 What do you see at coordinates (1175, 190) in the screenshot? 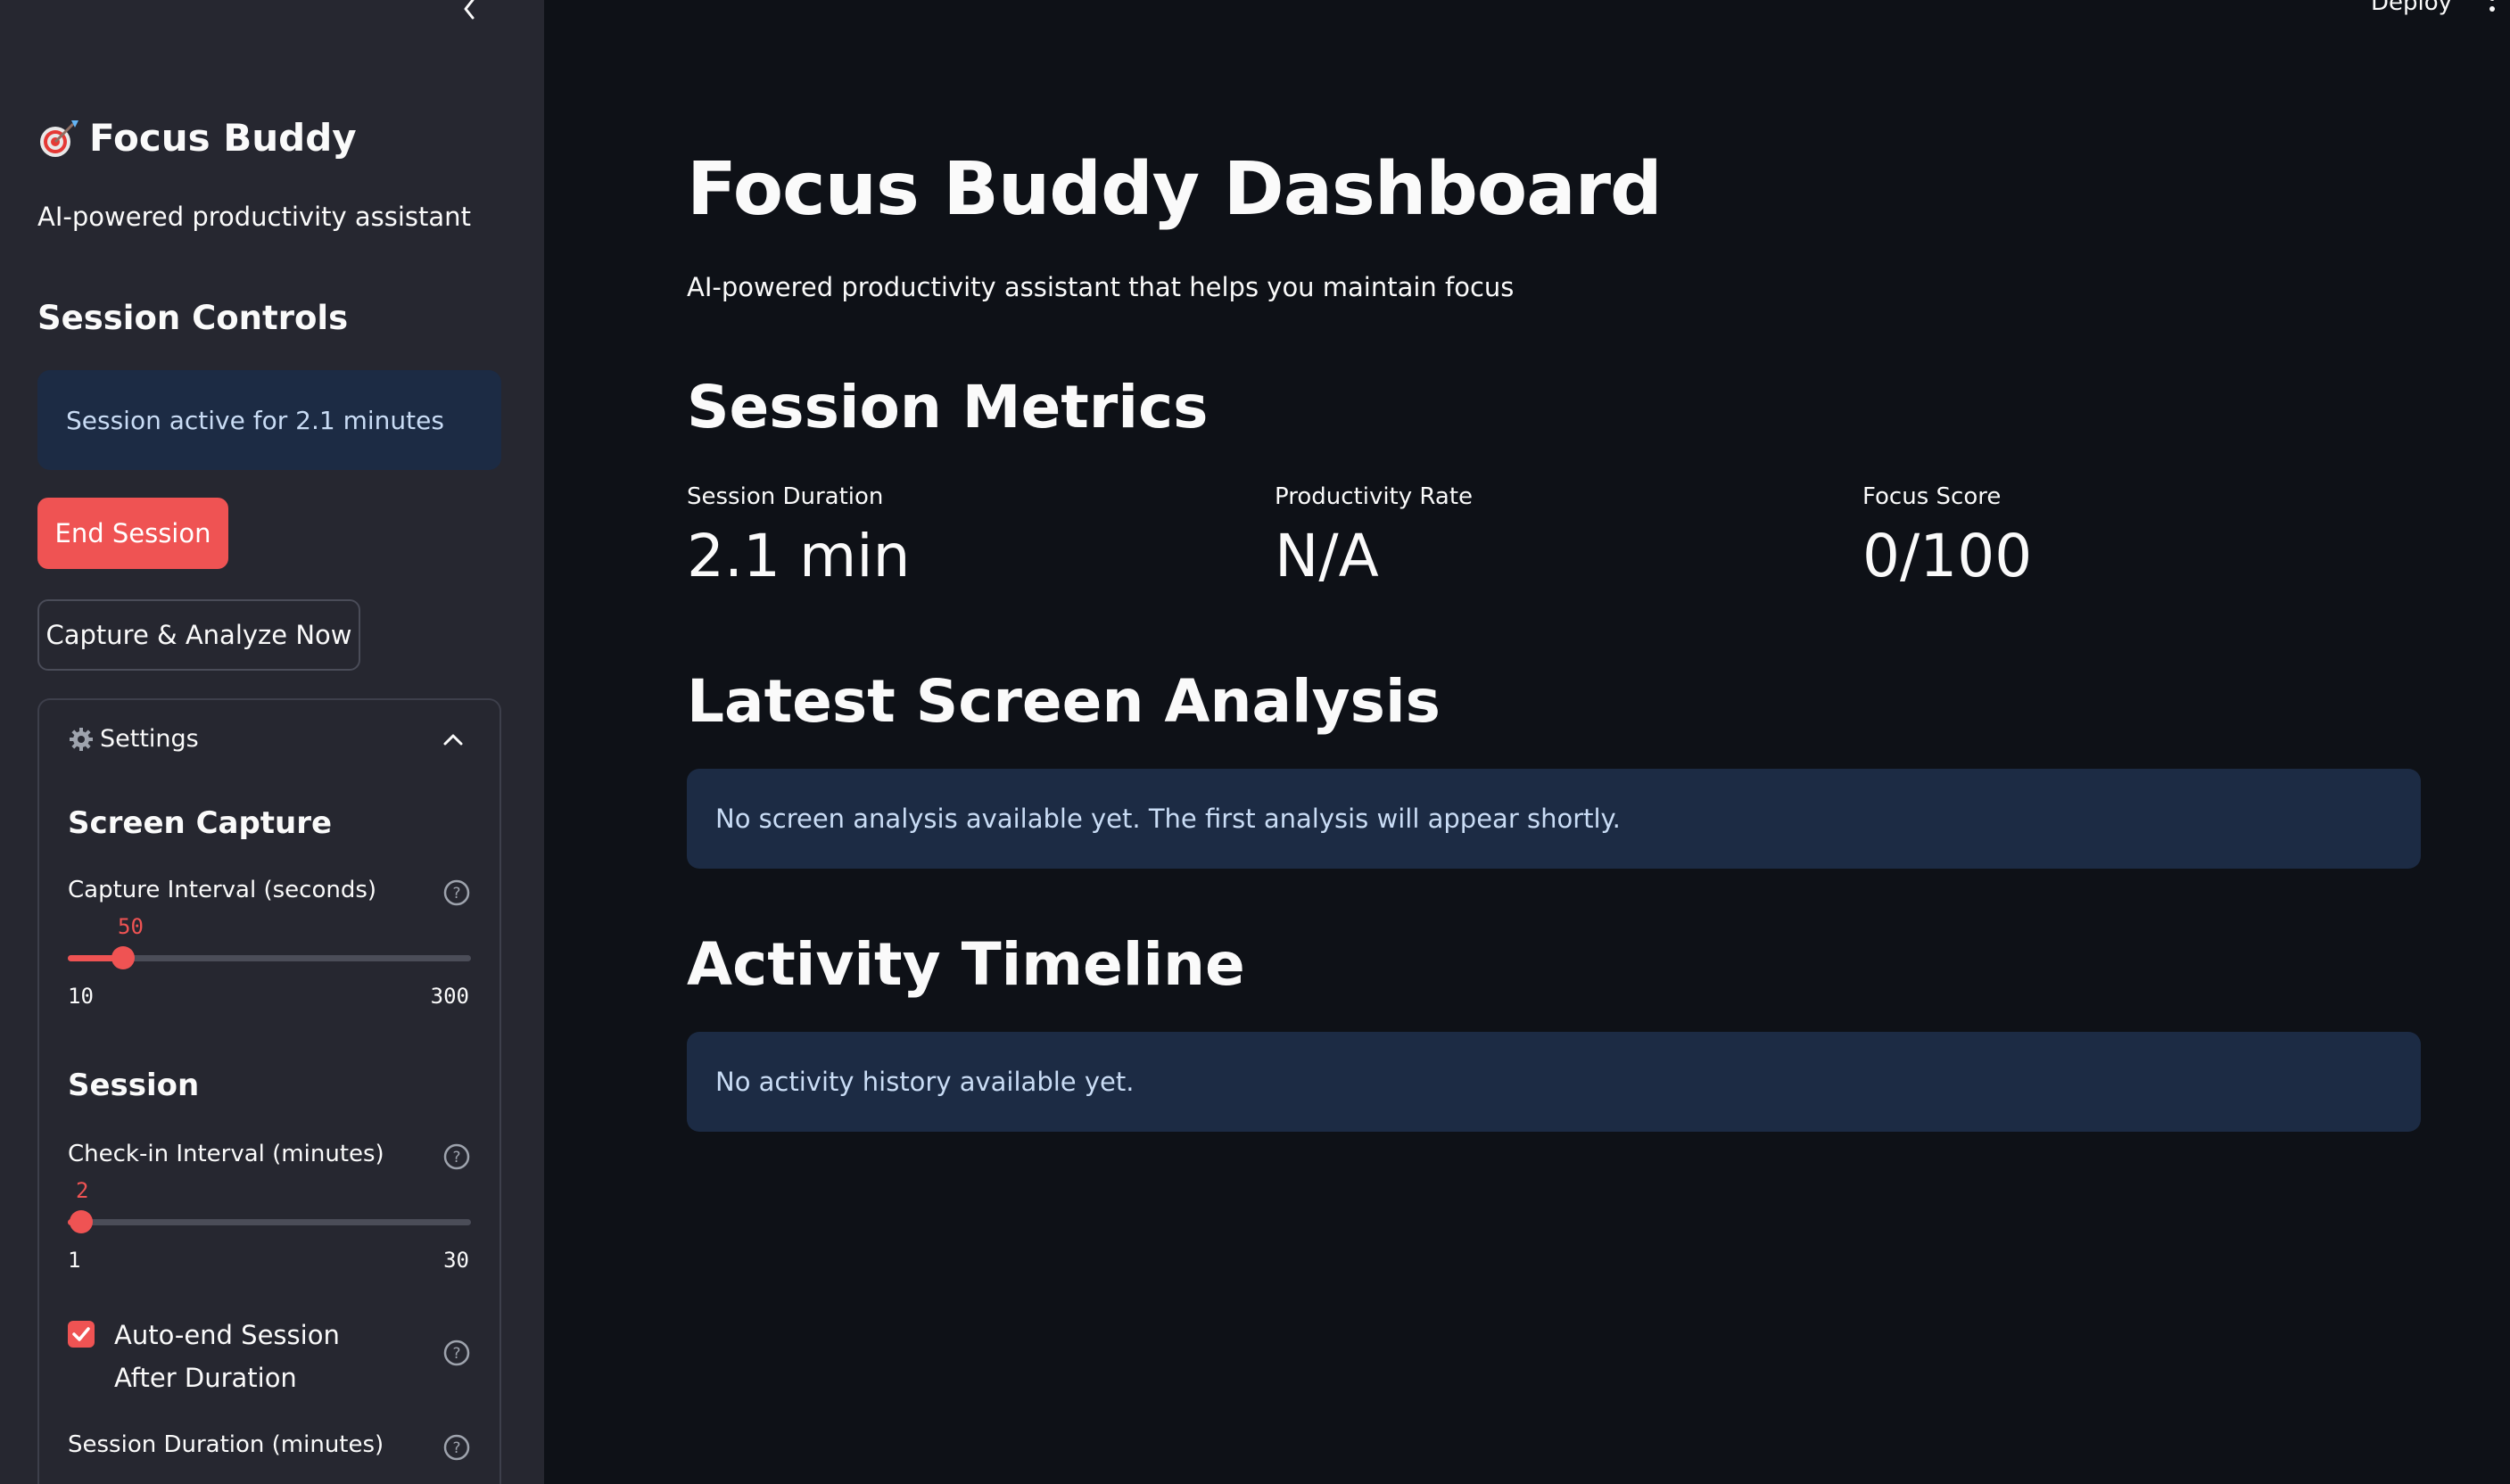
I see `page-title: Focus Buddy Dashboard` at bounding box center [1175, 190].